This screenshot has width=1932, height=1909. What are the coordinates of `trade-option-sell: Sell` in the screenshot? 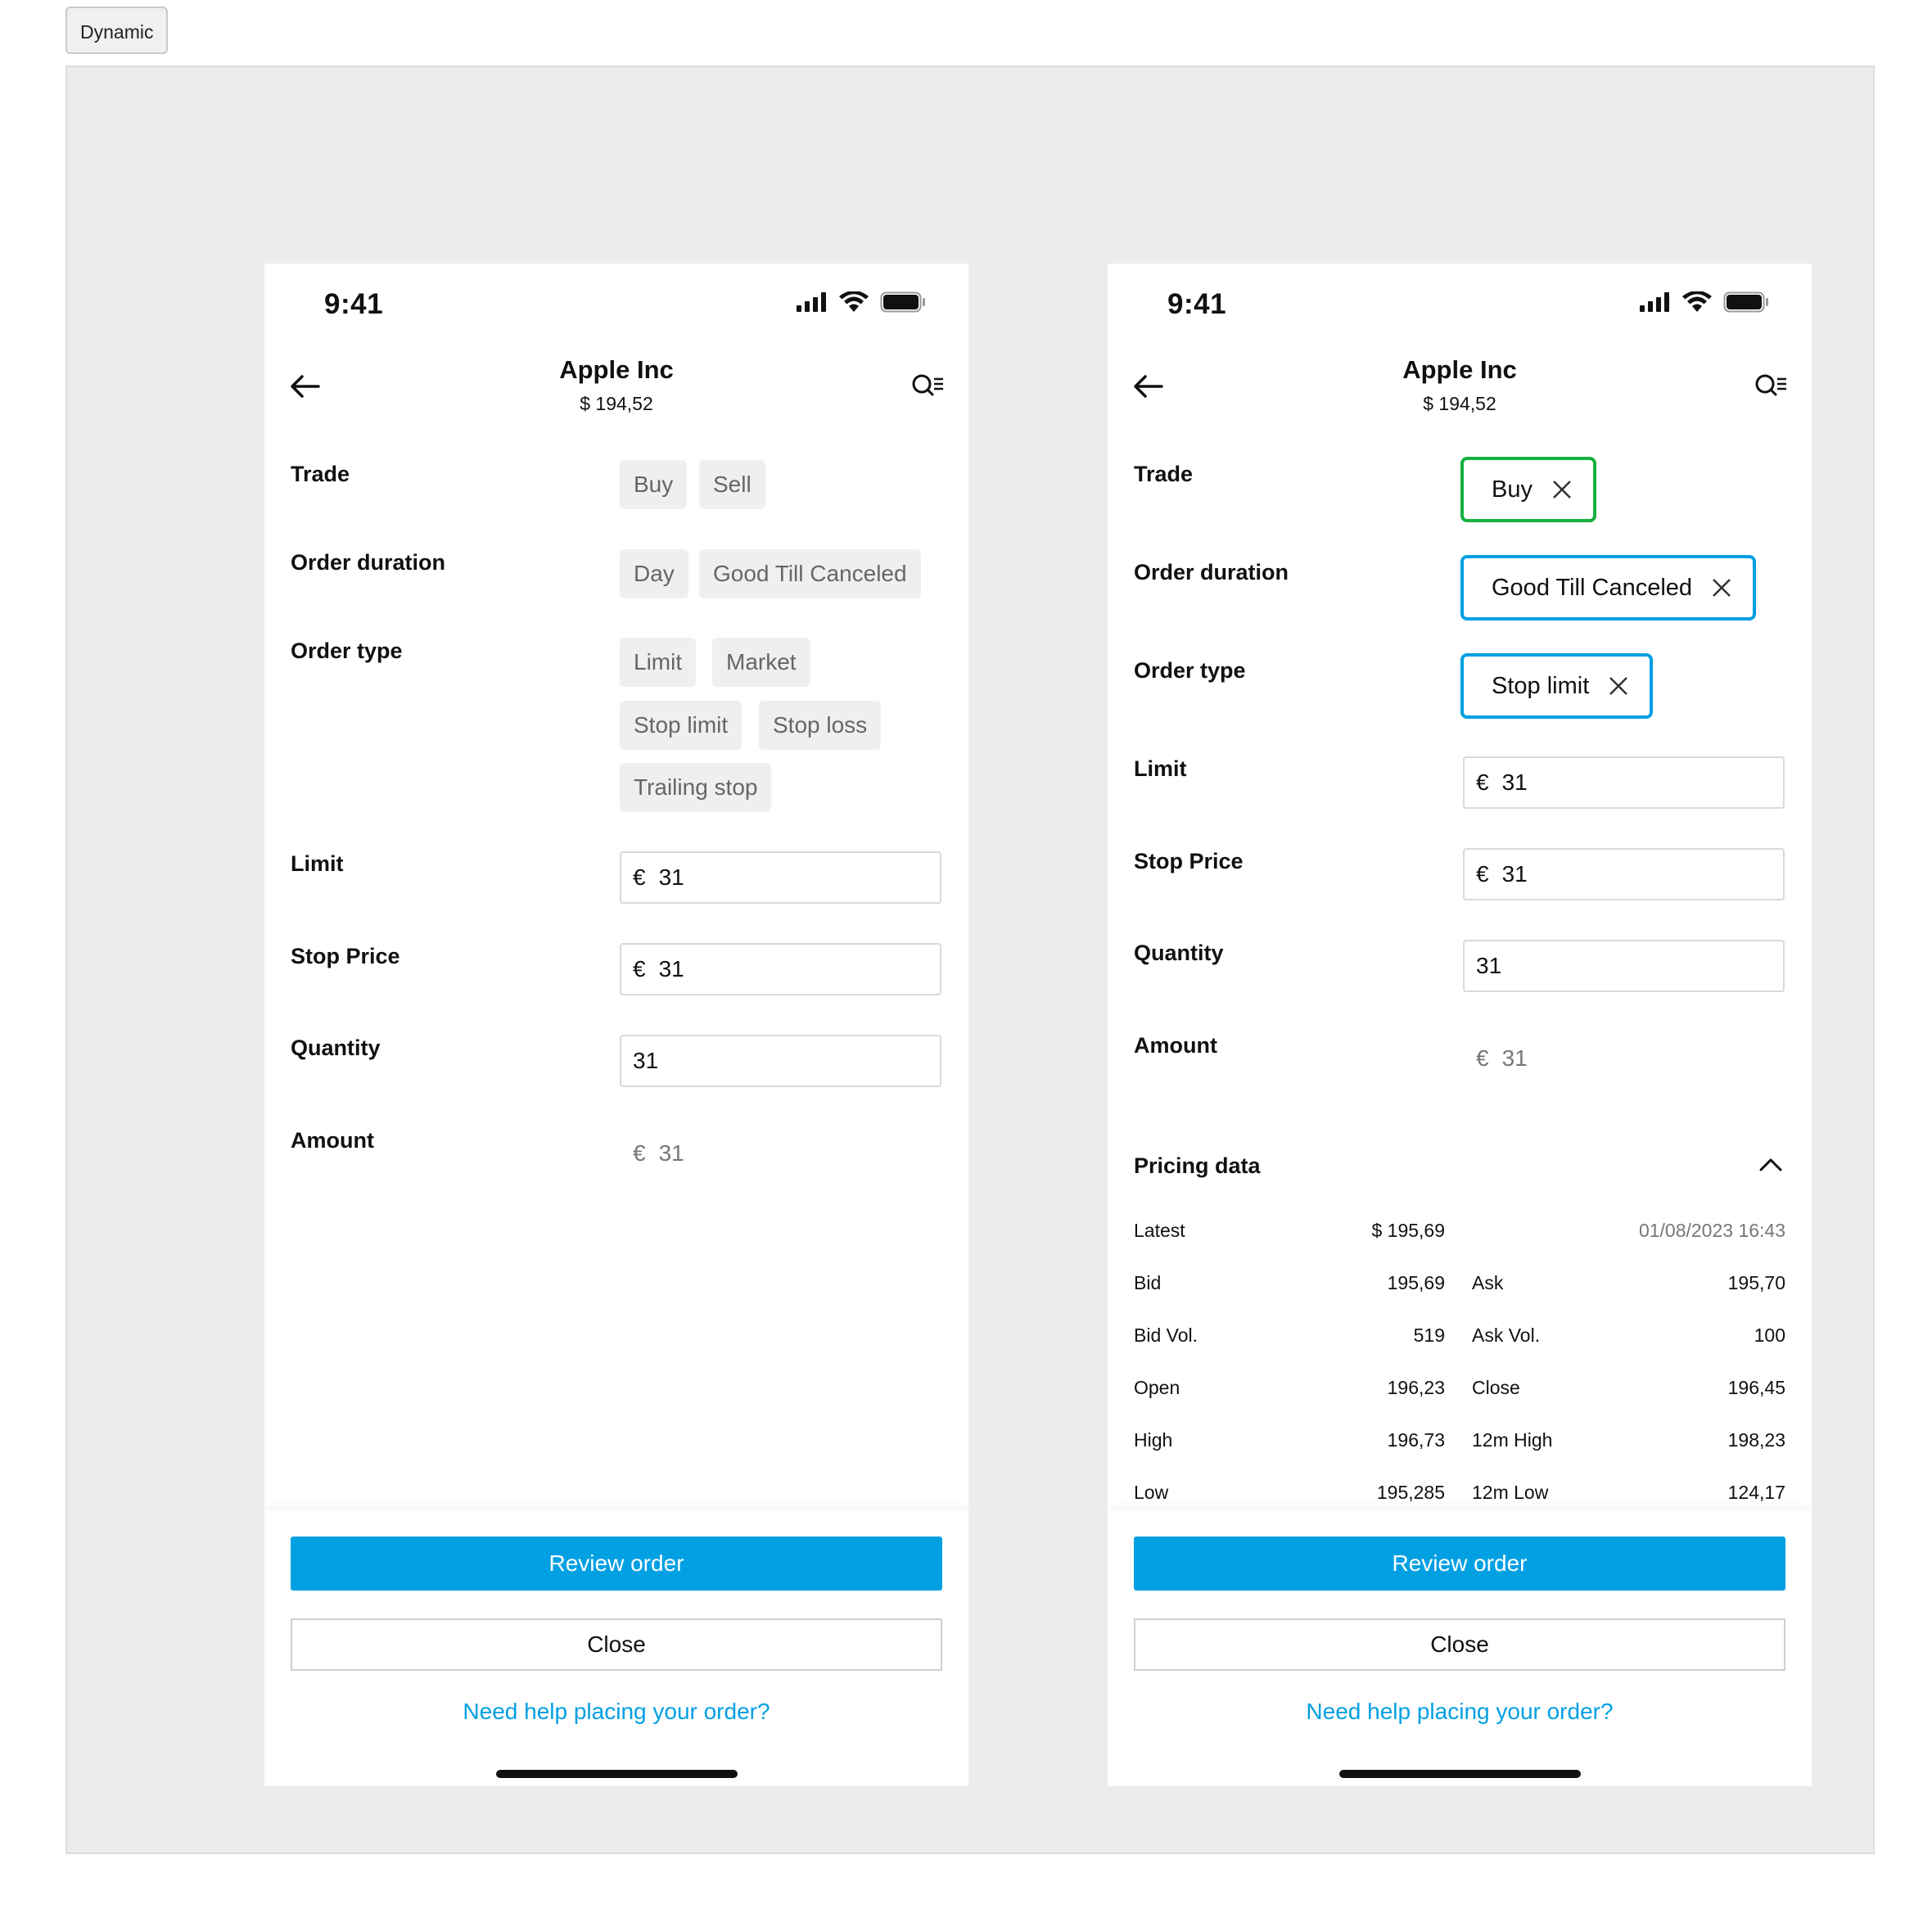 It's located at (732, 485).